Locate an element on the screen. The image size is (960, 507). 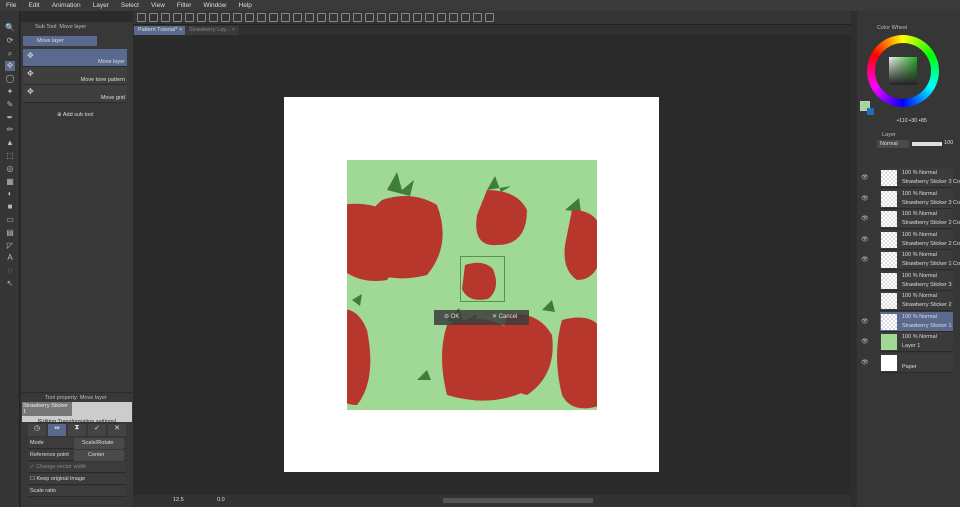
opacity-value: 100 is located at coordinates (948, 143).